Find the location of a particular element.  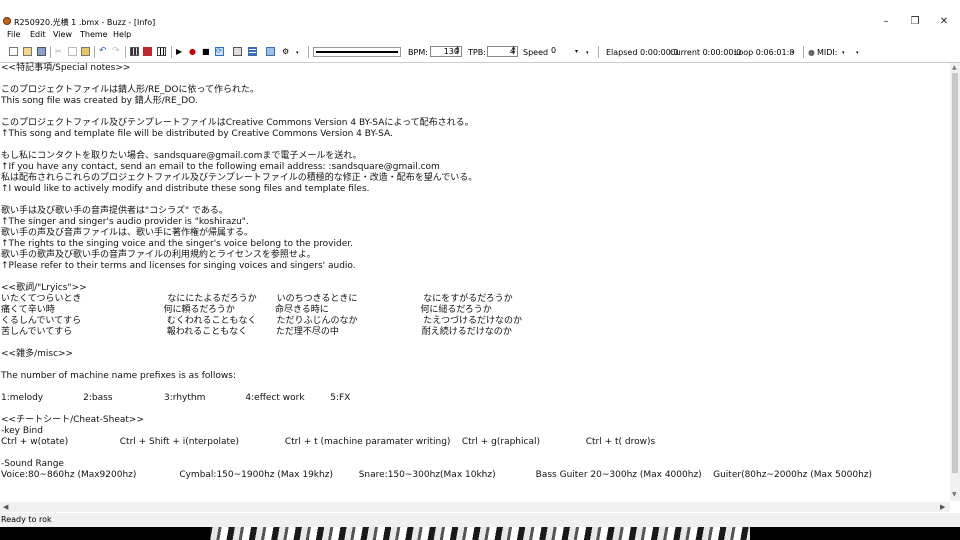

text-line: このプロジェクトファイルは錆人形/RE_DOに依って作られた。 is located at coordinates (130, 90).